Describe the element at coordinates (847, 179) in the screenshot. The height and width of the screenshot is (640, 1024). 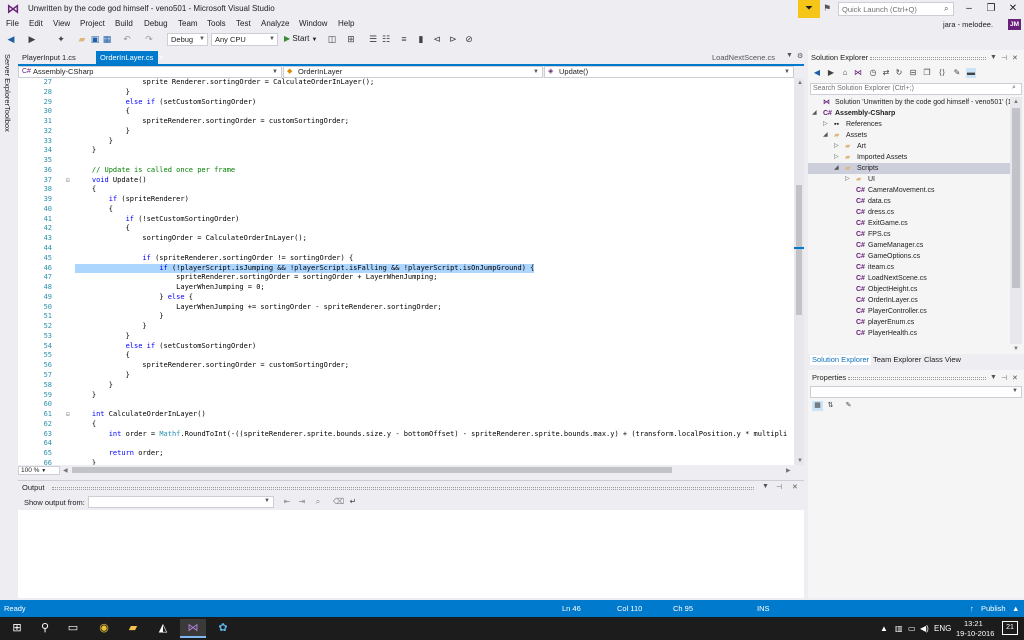
I see `expand-arrow-icon: ▷` at that location.